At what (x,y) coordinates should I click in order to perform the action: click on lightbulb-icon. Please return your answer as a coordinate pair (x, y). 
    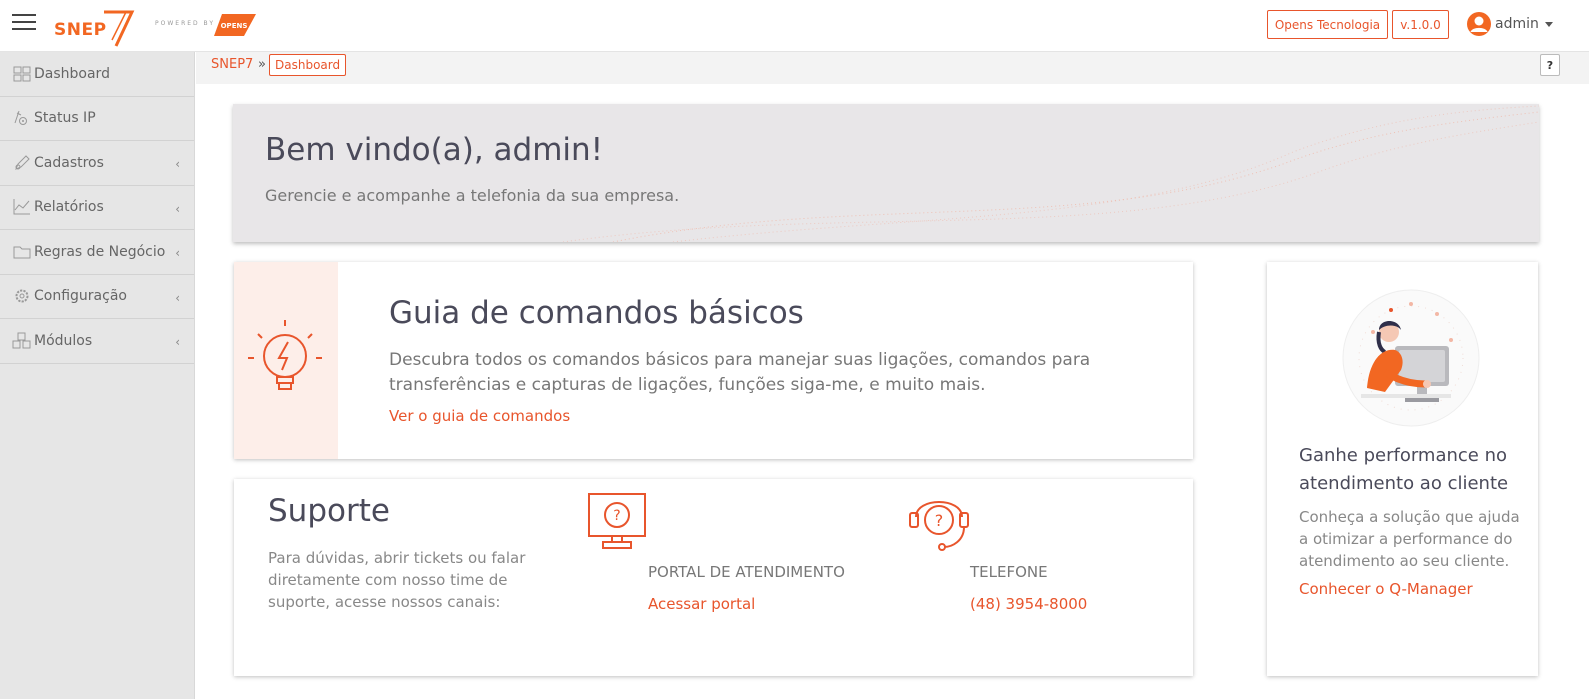
    Looking at the image, I should click on (285, 355).